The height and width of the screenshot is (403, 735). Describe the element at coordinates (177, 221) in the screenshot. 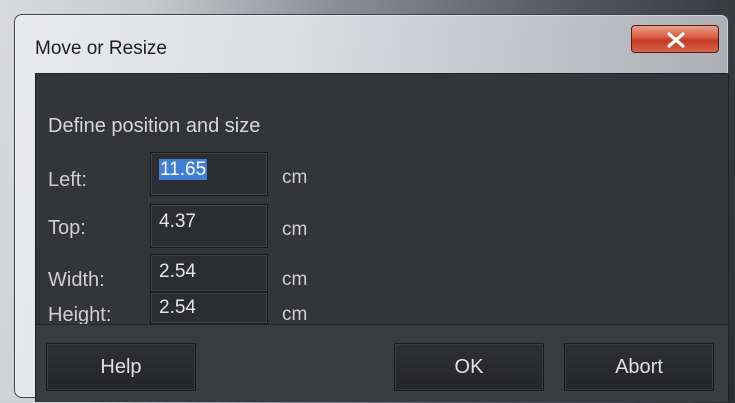

I see `top-input-value: 4.37` at that location.